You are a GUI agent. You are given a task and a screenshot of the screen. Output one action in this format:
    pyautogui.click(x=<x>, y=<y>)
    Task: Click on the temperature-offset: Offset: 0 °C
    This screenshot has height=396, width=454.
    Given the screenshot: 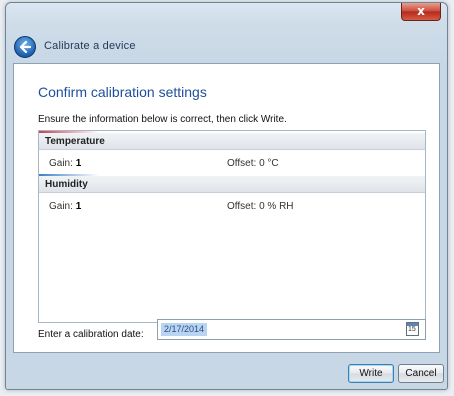 What is the action you would take?
    pyautogui.click(x=253, y=163)
    